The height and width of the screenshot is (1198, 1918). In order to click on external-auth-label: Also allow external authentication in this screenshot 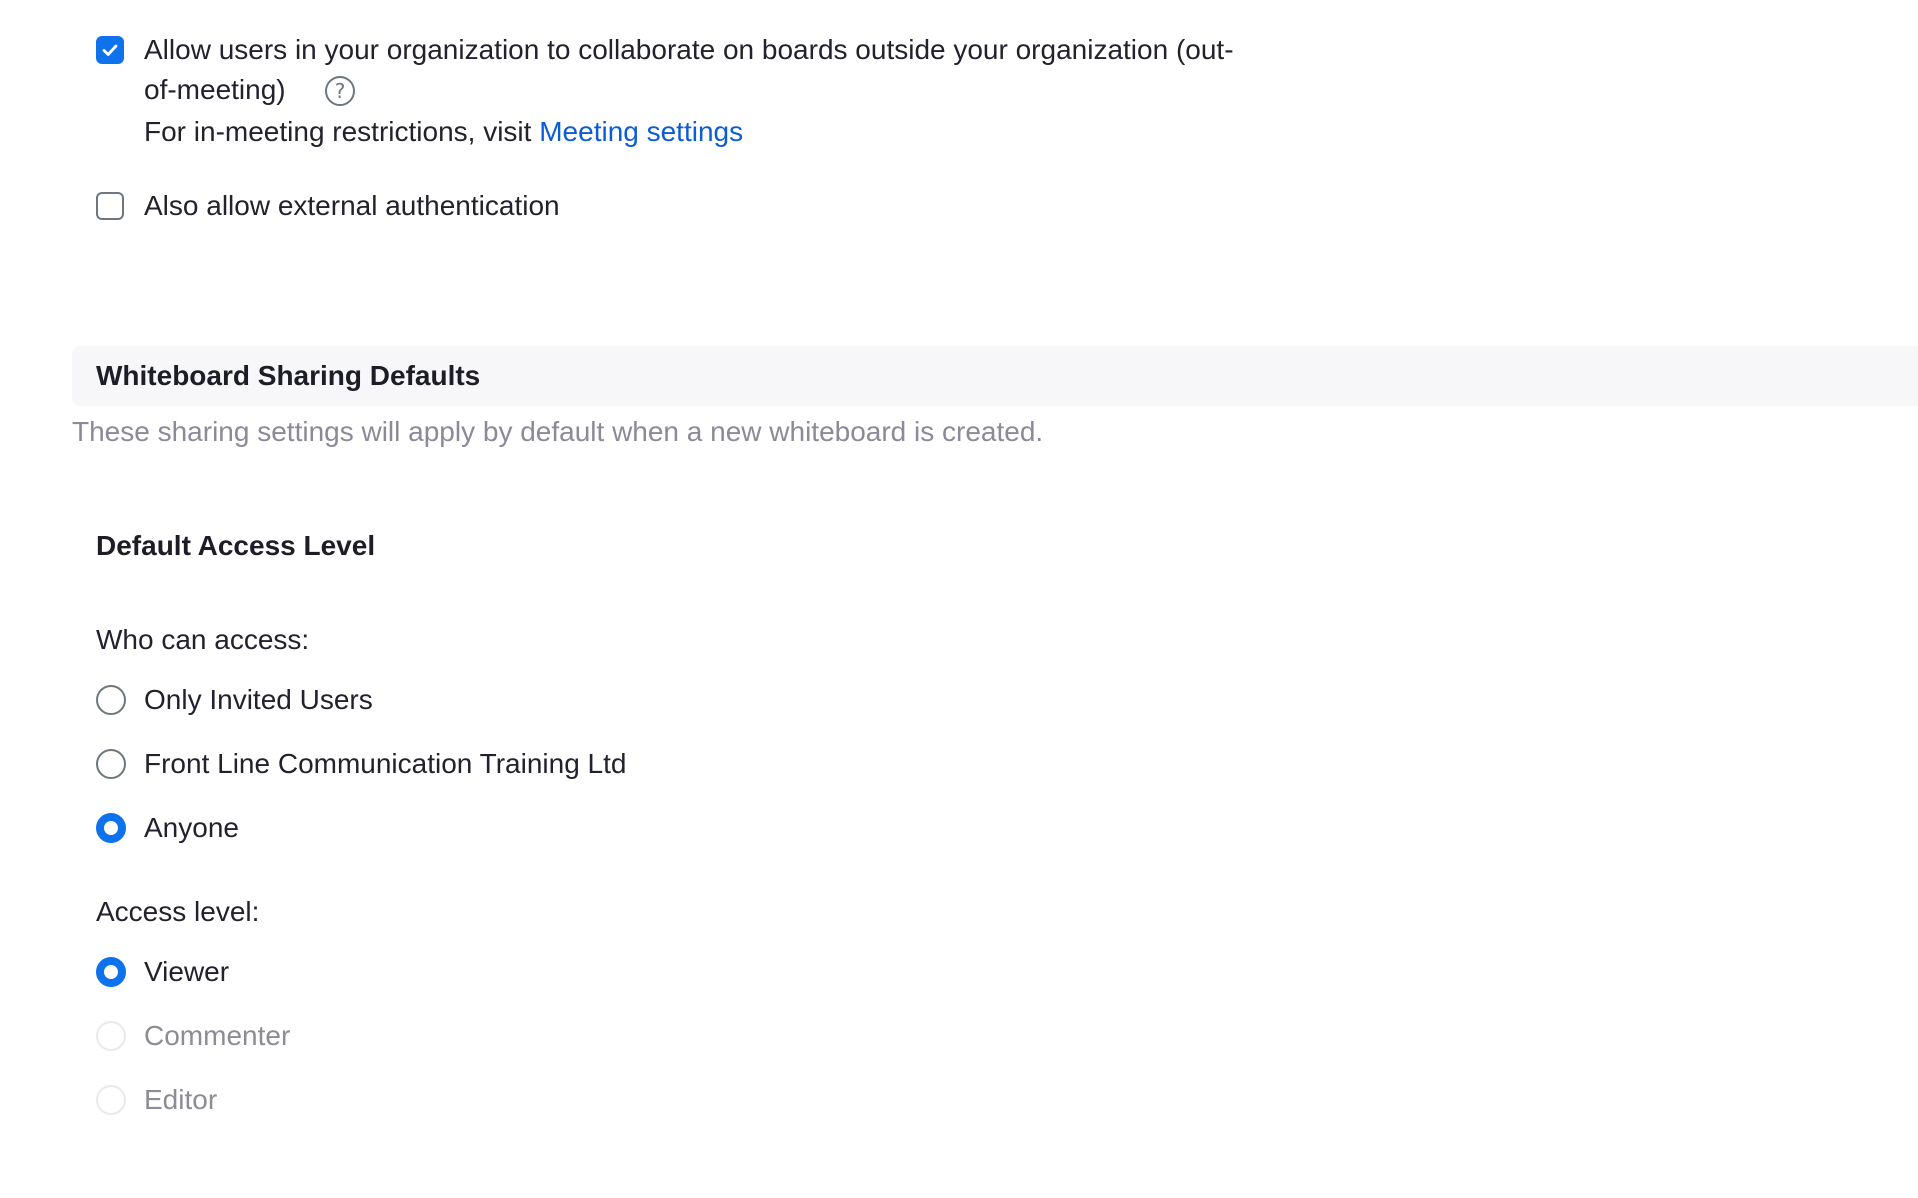, I will do `click(352, 205)`.